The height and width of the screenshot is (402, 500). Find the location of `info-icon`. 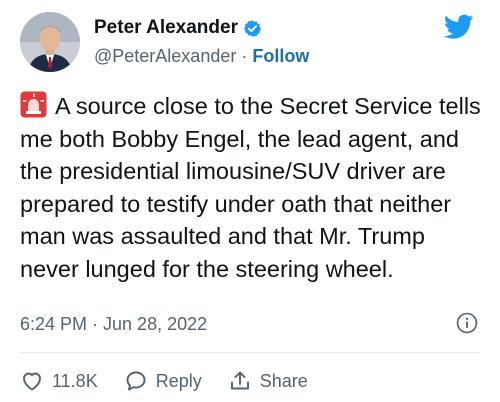

info-icon is located at coordinates (467, 323).